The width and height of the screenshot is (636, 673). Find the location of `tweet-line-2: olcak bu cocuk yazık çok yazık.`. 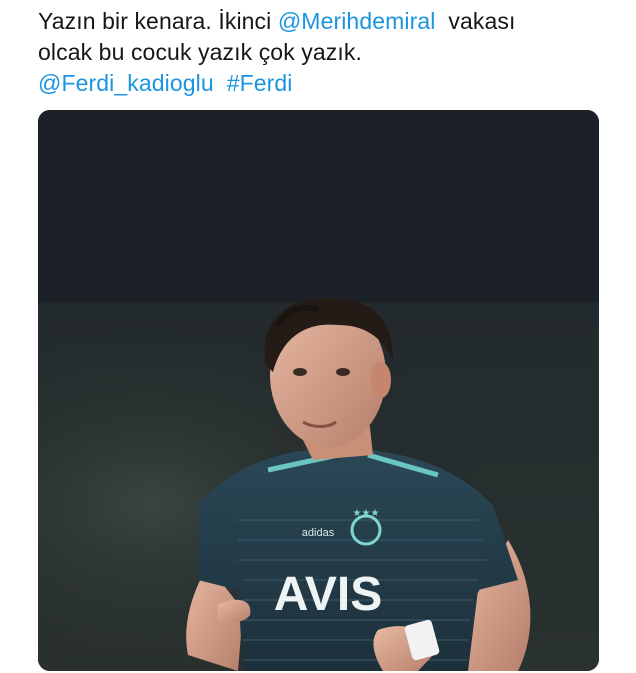

tweet-line-2: olcak bu cocuk yazık çok yazık. is located at coordinates (328, 52).